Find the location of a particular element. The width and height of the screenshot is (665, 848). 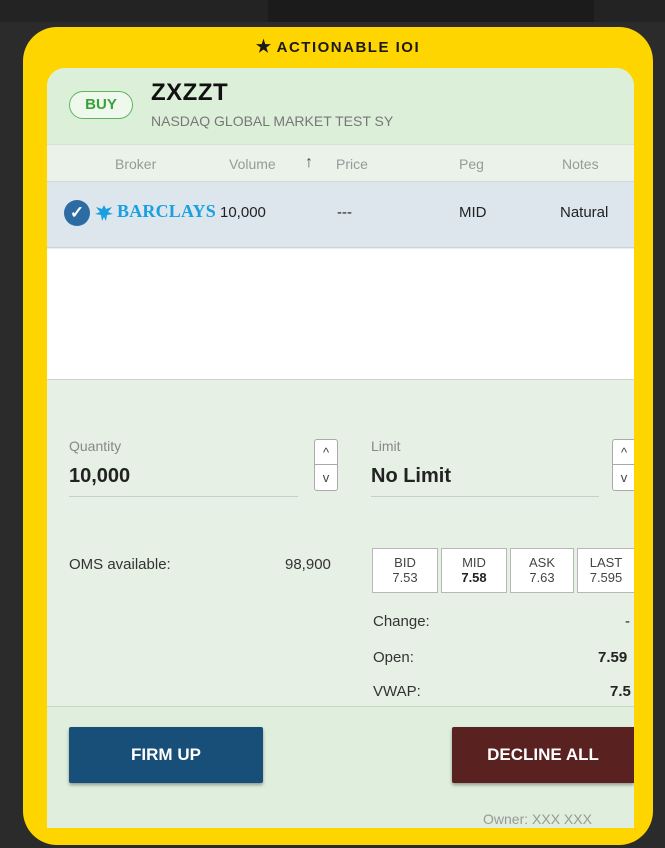

ask-quote: ASK 7.63 is located at coordinates (542, 570).